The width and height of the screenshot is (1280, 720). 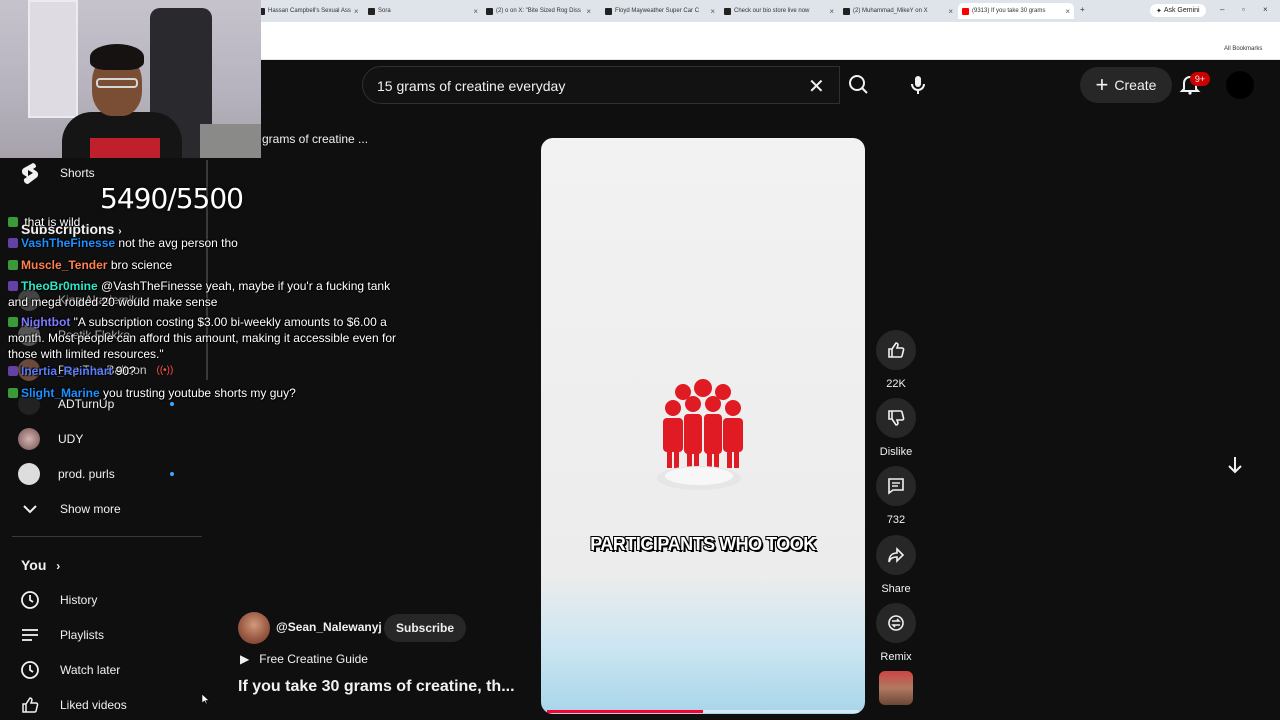 What do you see at coordinates (896, 418) in the screenshot?
I see `dislike-button` at bounding box center [896, 418].